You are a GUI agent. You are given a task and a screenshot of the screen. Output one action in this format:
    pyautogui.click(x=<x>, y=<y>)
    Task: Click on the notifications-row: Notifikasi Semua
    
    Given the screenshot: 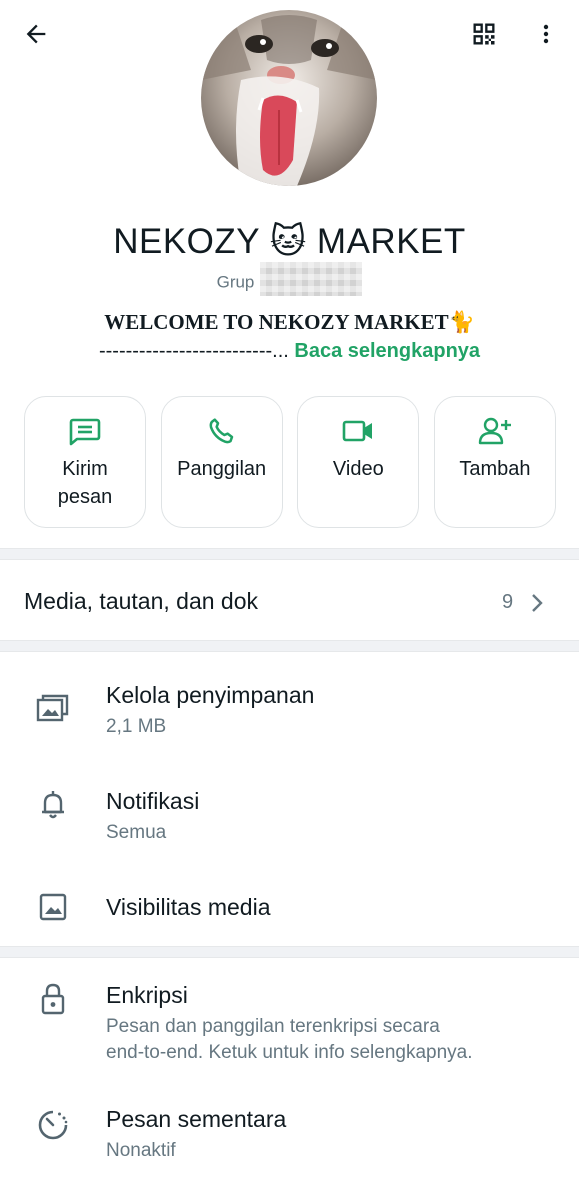 What is the action you would take?
    pyautogui.click(x=289, y=820)
    